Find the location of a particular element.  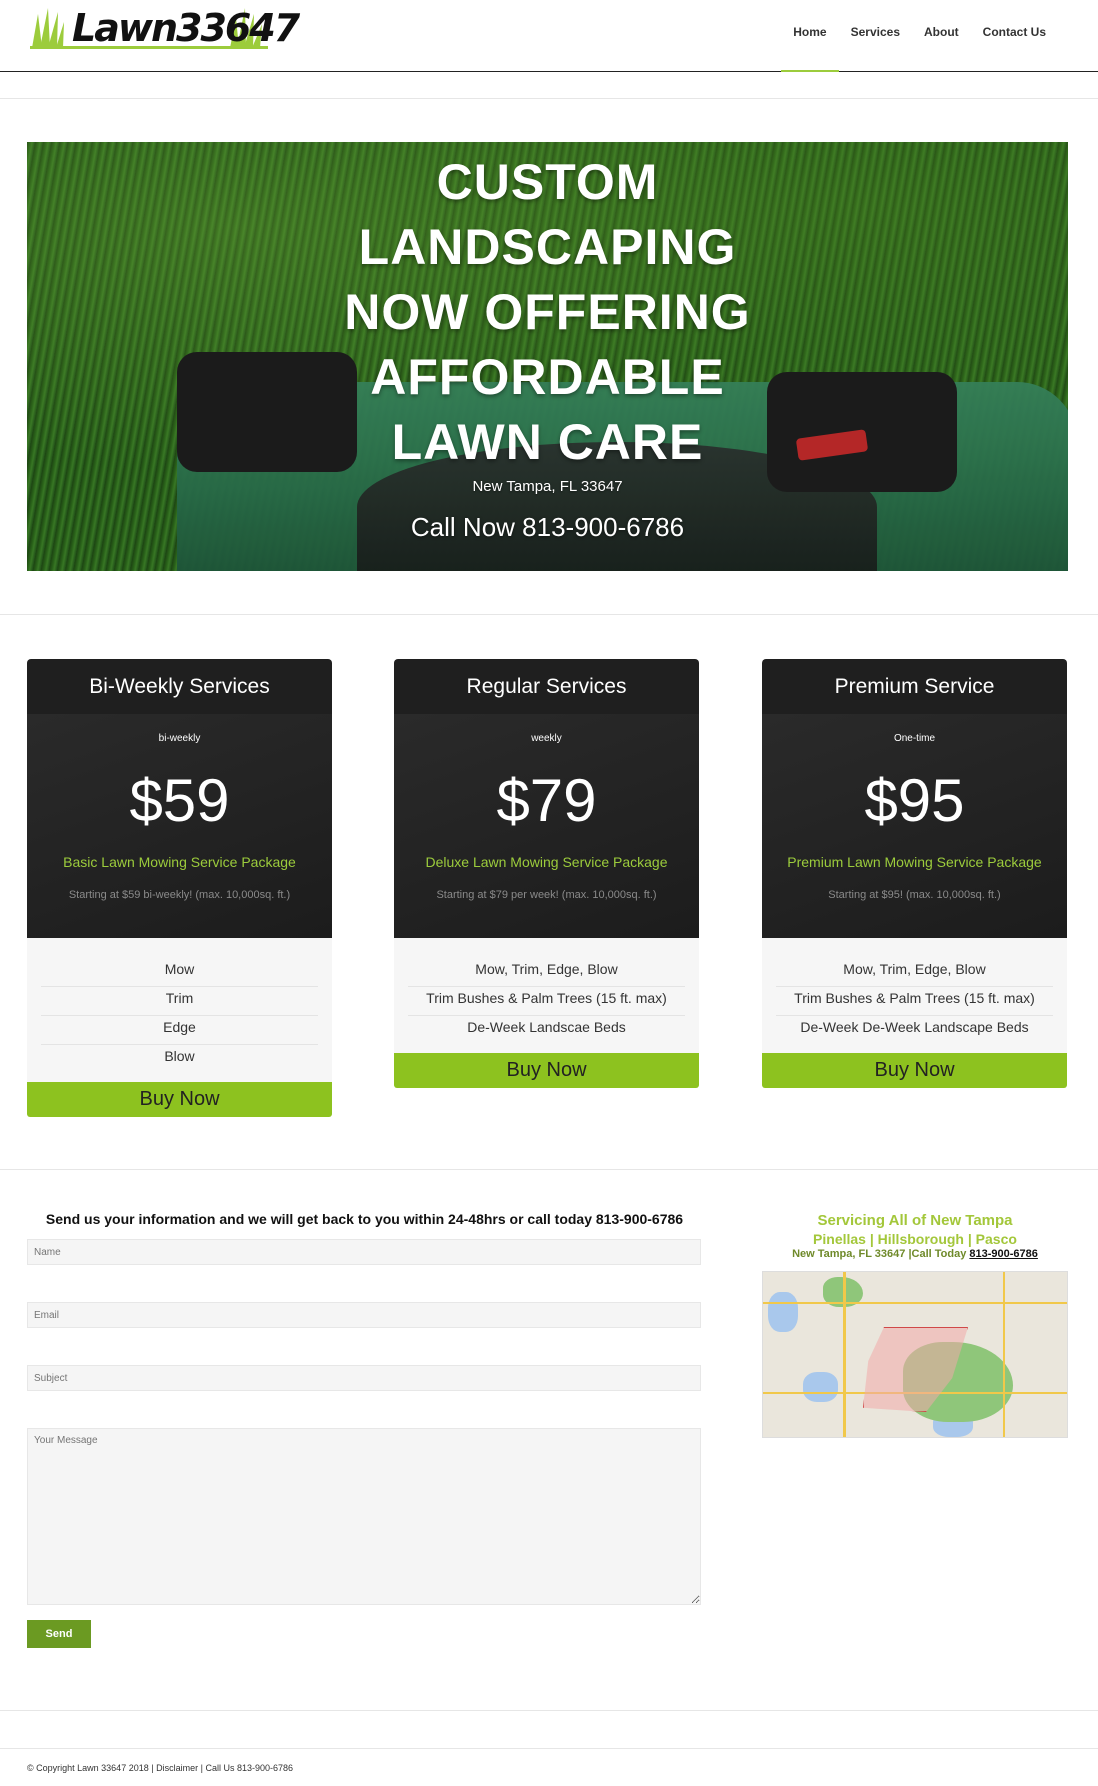

subject-field is located at coordinates (364, 1378).